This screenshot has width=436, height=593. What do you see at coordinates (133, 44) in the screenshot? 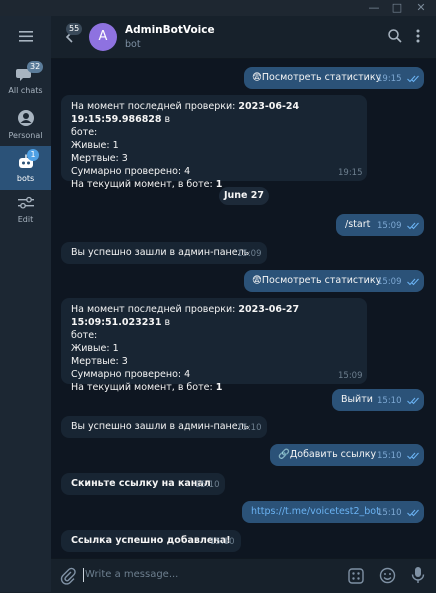
I see `chat-subtitle: bot` at bounding box center [133, 44].